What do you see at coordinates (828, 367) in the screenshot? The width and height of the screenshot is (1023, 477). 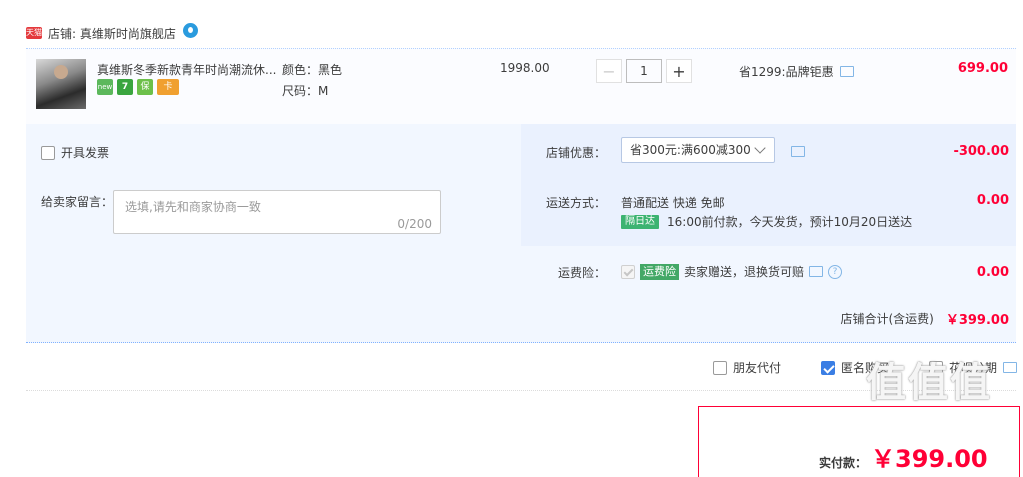 I see `anonymous-checkbox` at bounding box center [828, 367].